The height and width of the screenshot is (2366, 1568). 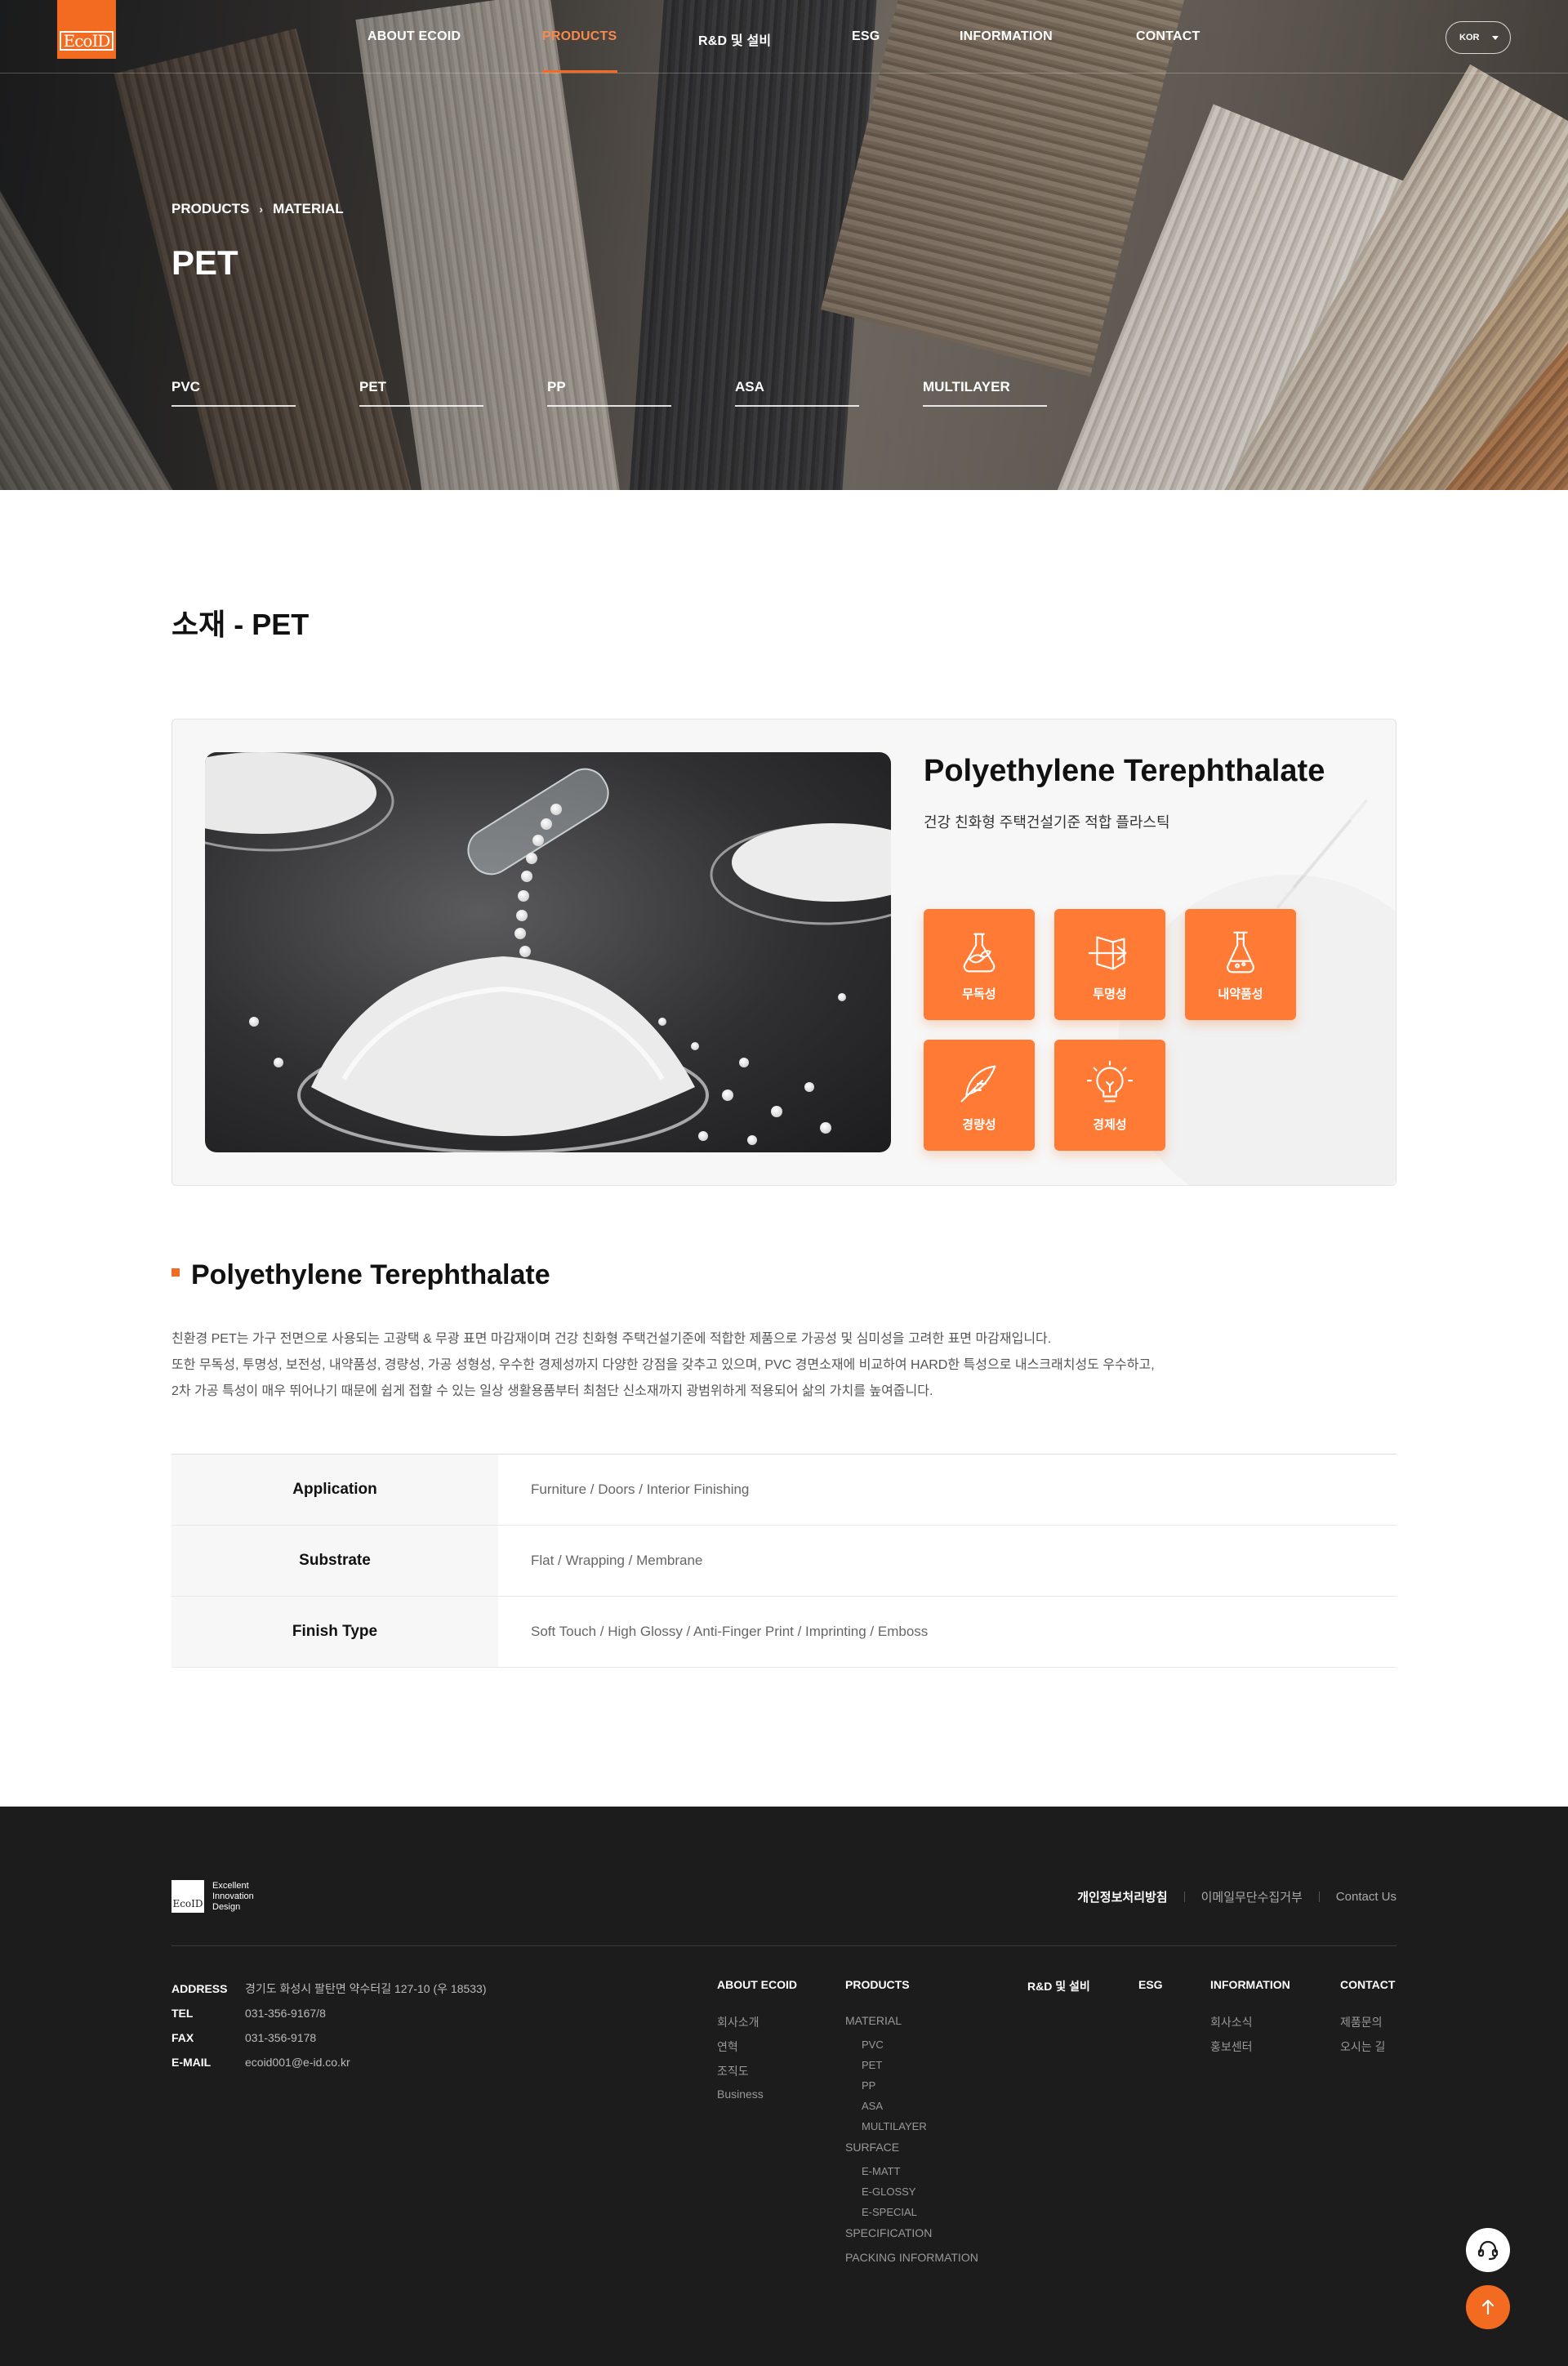 I want to click on arrow-up-icon, so click(x=1487, y=2307).